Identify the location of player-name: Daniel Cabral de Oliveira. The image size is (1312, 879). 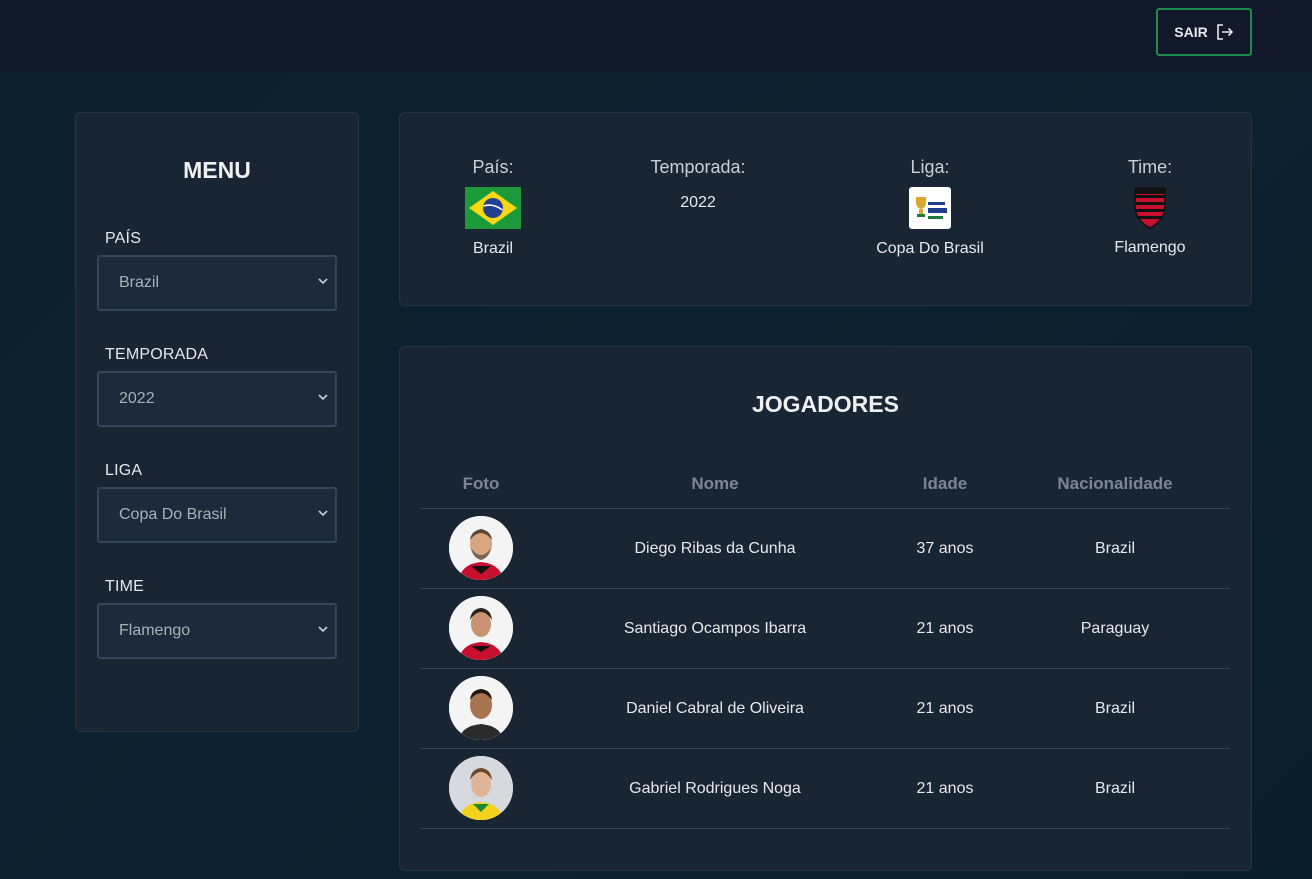
(715, 708).